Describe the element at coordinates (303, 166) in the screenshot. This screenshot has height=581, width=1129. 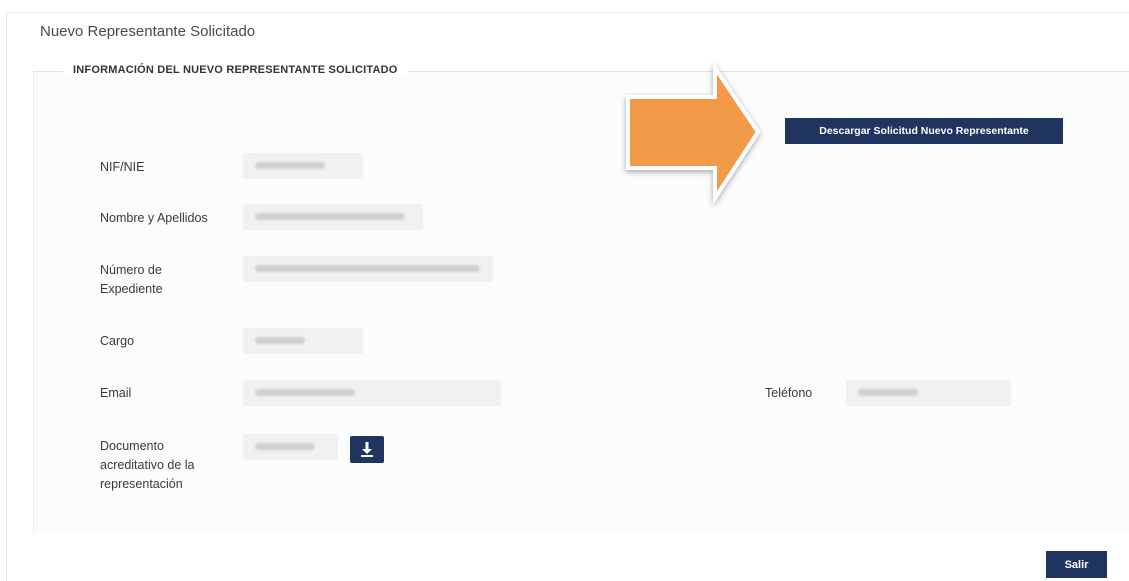
I see `nif-value` at that location.